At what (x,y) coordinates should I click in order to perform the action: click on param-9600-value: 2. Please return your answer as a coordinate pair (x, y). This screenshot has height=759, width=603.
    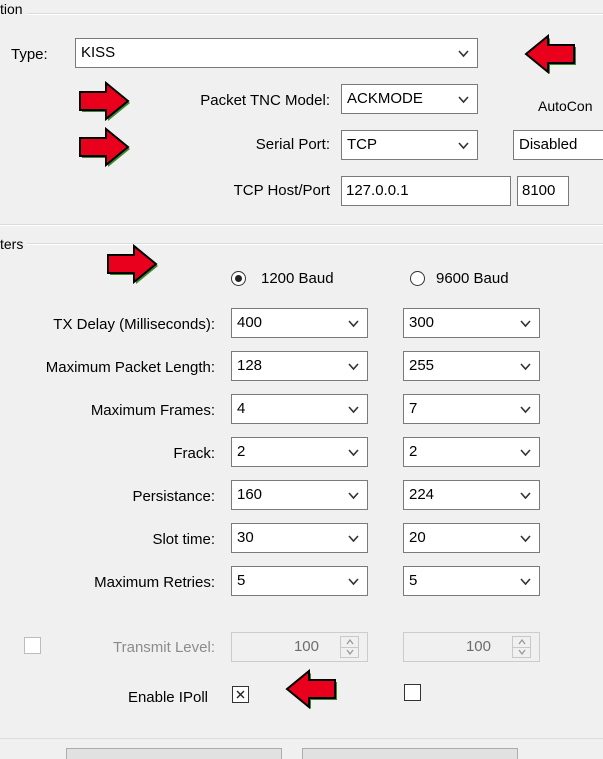
    Looking at the image, I should click on (413, 451).